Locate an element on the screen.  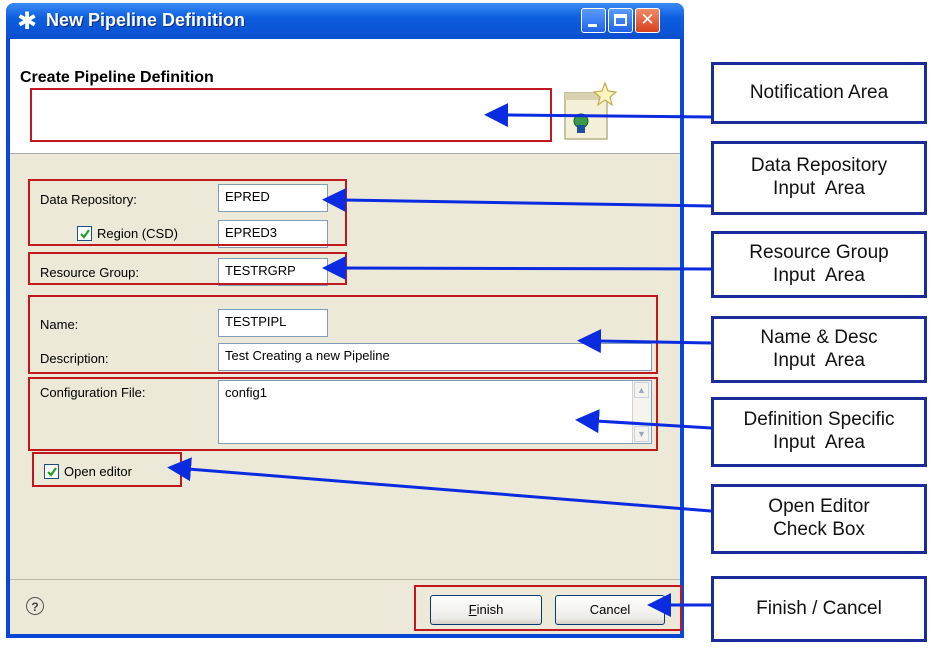
callout-text: Finish / Cancel is located at coordinates (819, 608).